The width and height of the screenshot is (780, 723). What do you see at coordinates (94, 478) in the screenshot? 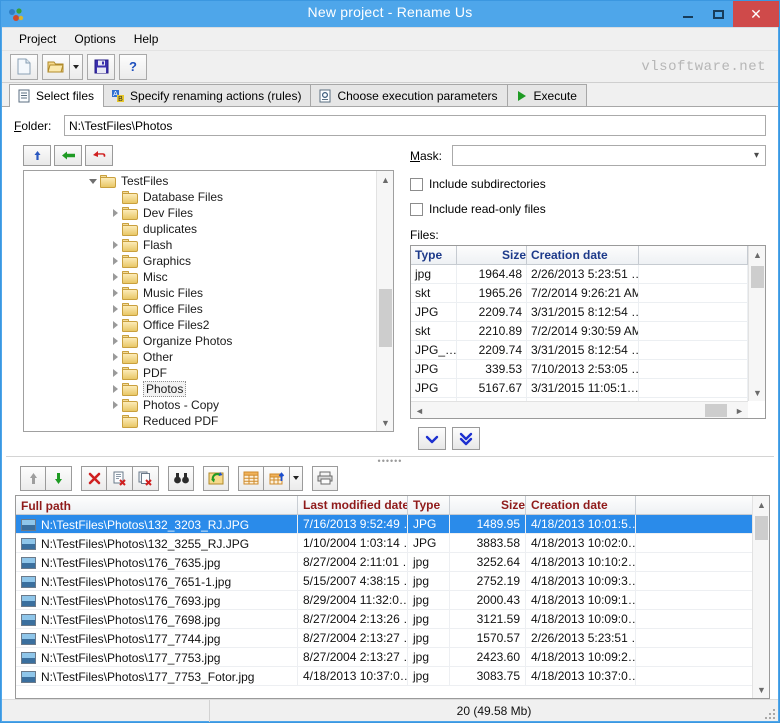
I see `remove-selected-button` at bounding box center [94, 478].